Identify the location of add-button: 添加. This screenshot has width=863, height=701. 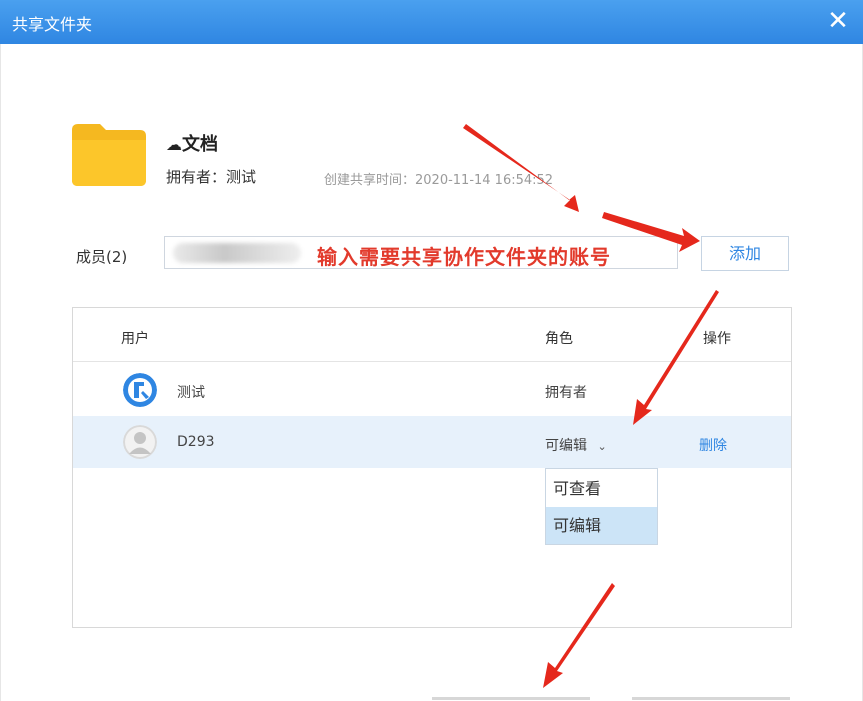
(745, 253).